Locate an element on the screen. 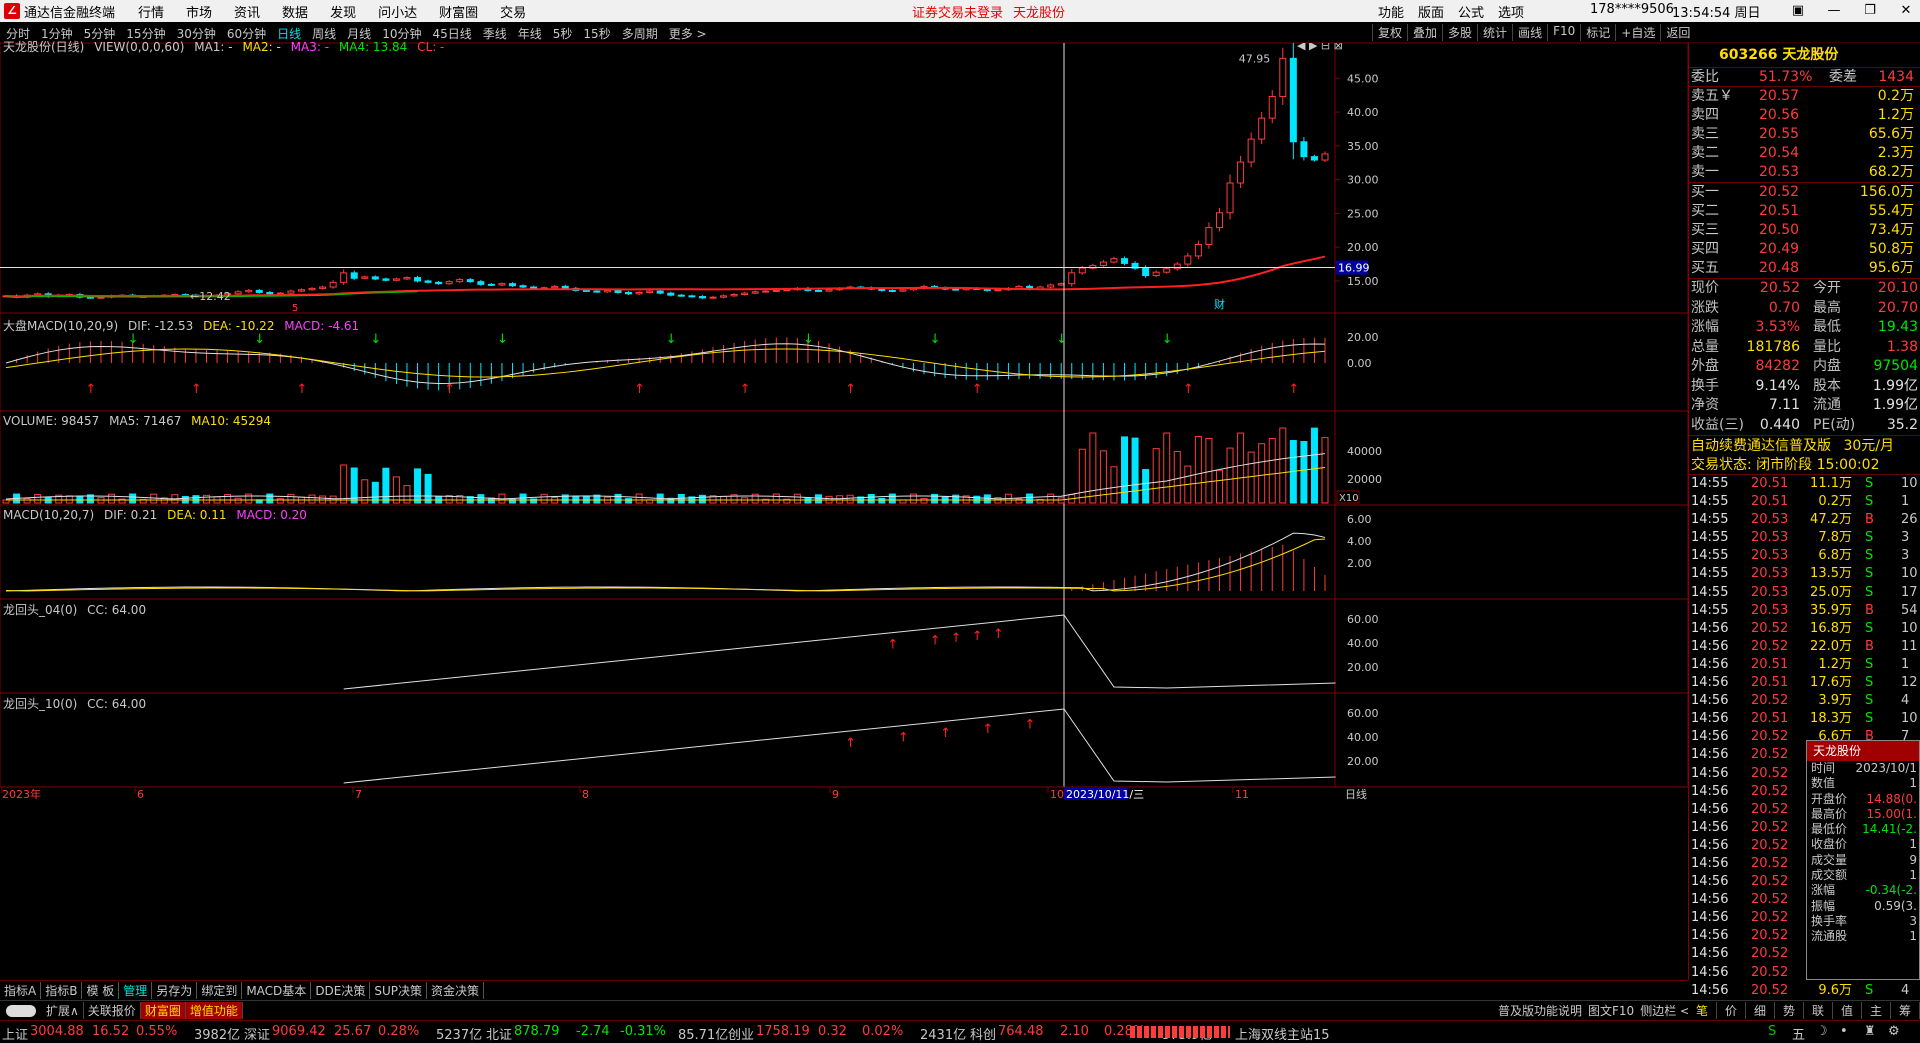  settings-icon: ▣ is located at coordinates (1798, 11).